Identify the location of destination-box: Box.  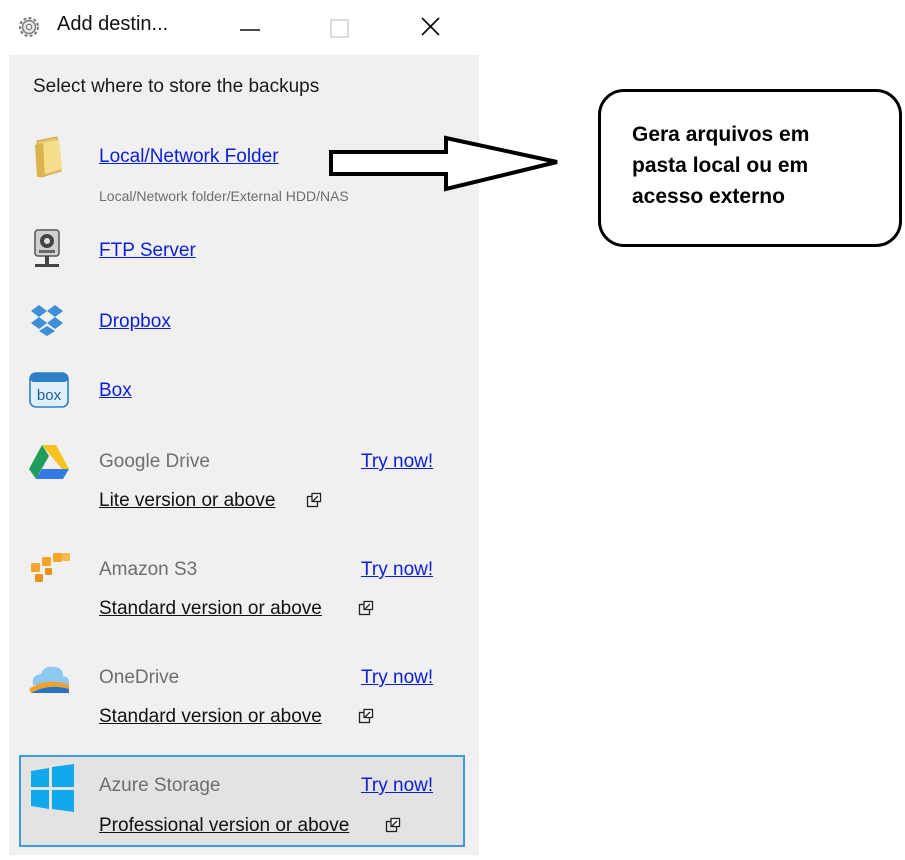
(115, 391).